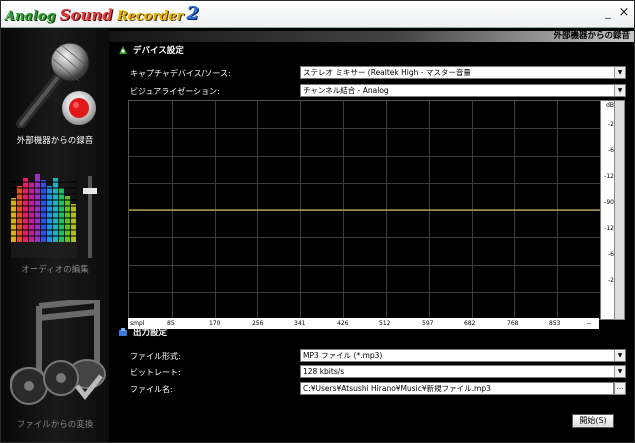 The height and width of the screenshot is (443, 635). What do you see at coordinates (300, 323) in the screenshot?
I see `x-tick: 341` at bounding box center [300, 323].